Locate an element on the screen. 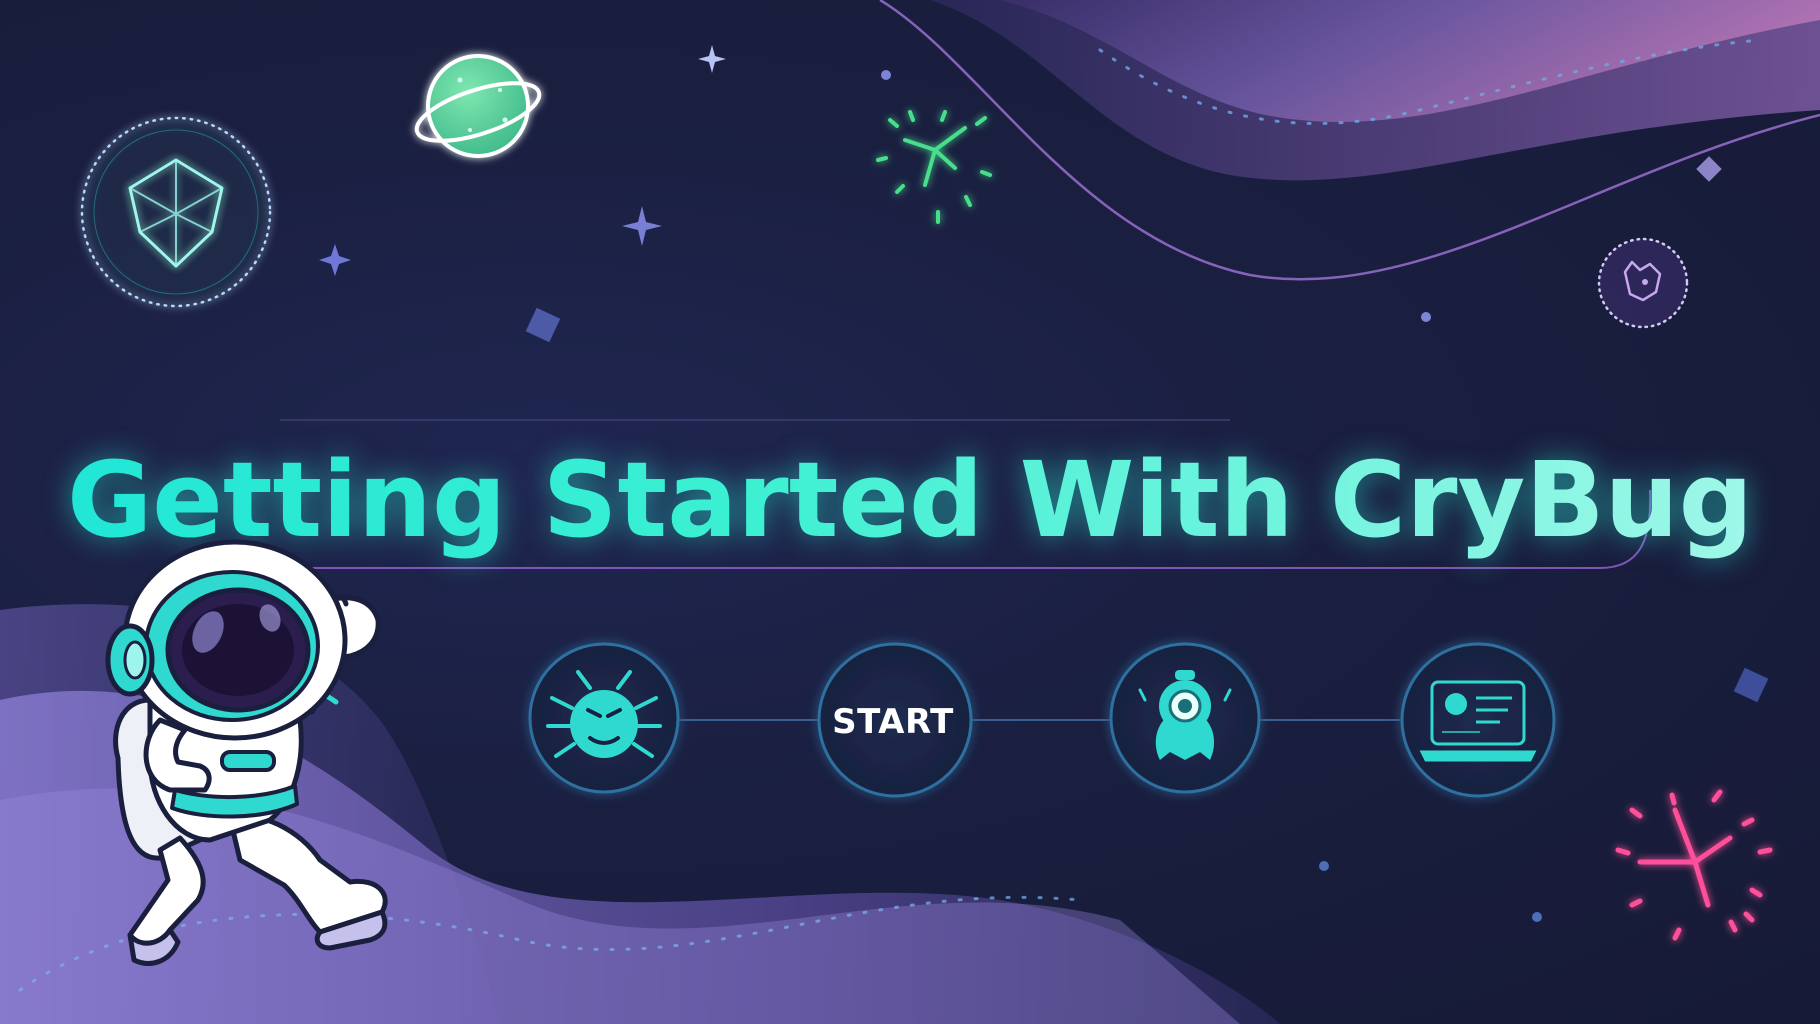 The width and height of the screenshot is (1820, 1024). astronaut-illustration is located at coordinates (246, 752).